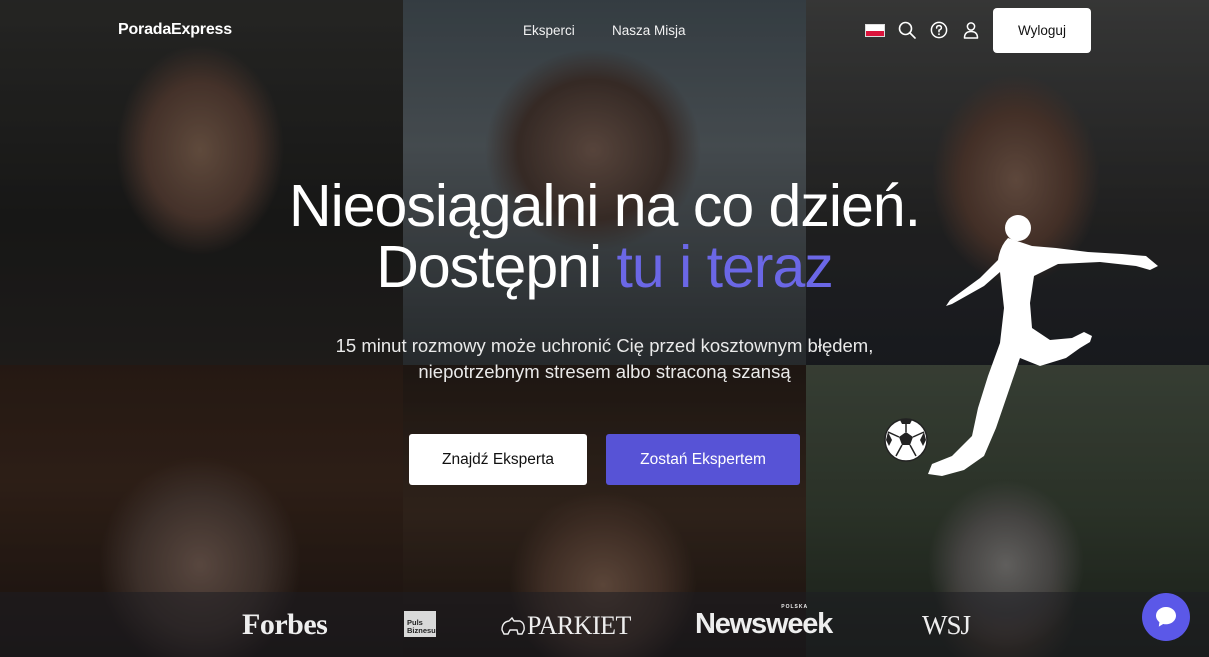 Image resolution: width=1209 pixels, height=657 pixels. What do you see at coordinates (795, 607) in the screenshot?
I see `newsweek-polska-label: POLSKA` at bounding box center [795, 607].